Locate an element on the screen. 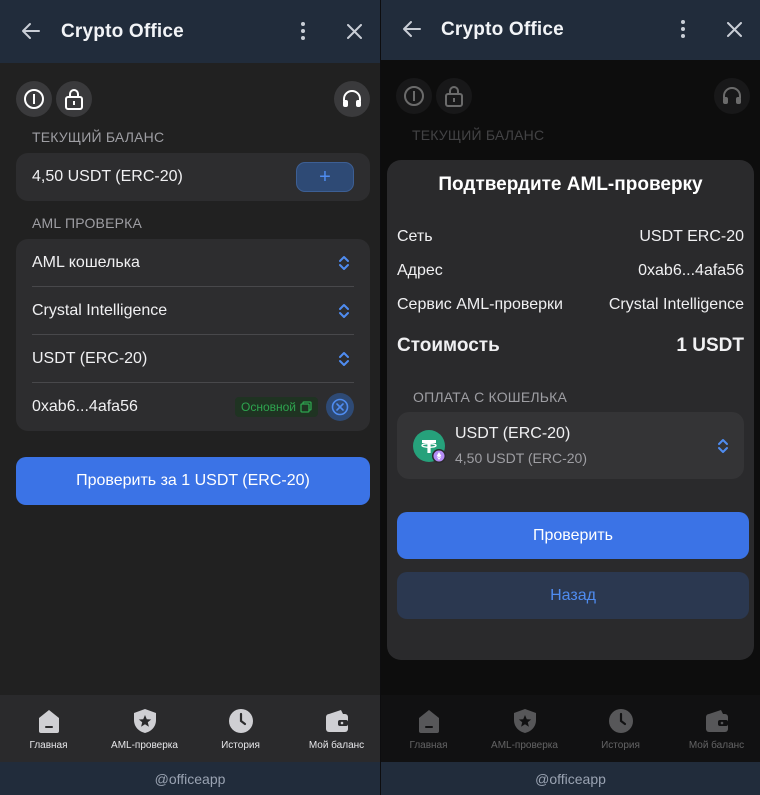  balance-label: ТЕКУЩИЙ БАЛАНС is located at coordinates (98, 137).